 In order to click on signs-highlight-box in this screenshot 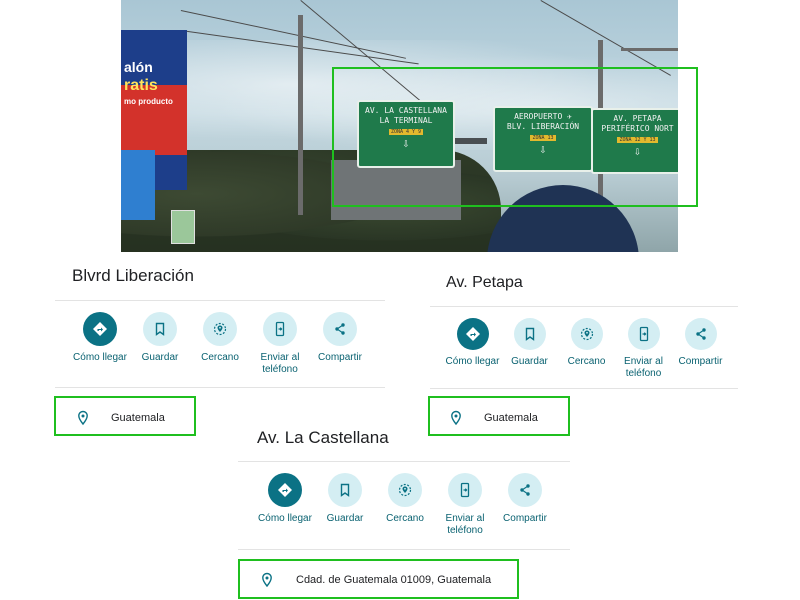, I will do `click(515, 137)`.